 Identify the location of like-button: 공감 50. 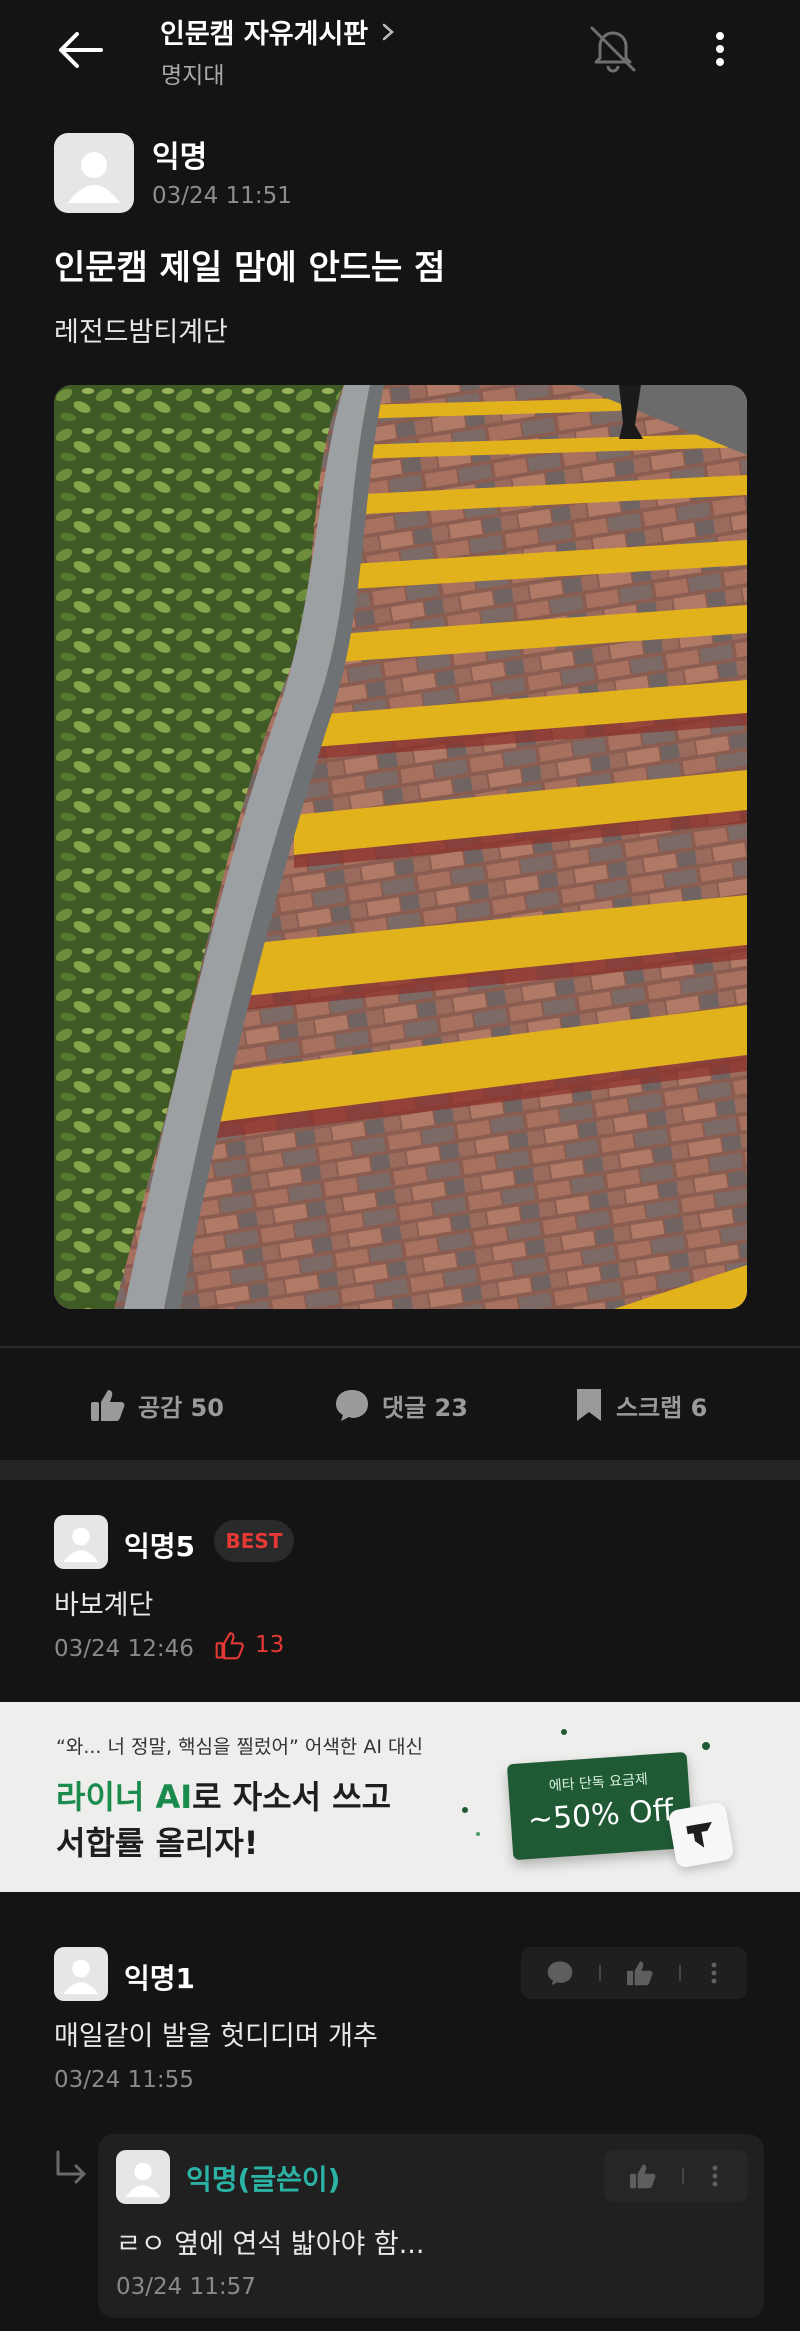
(157, 1405).